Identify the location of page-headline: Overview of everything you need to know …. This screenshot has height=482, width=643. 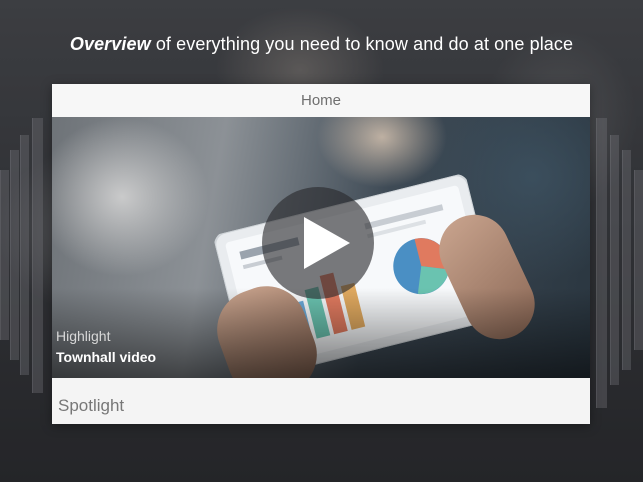
(321, 44).